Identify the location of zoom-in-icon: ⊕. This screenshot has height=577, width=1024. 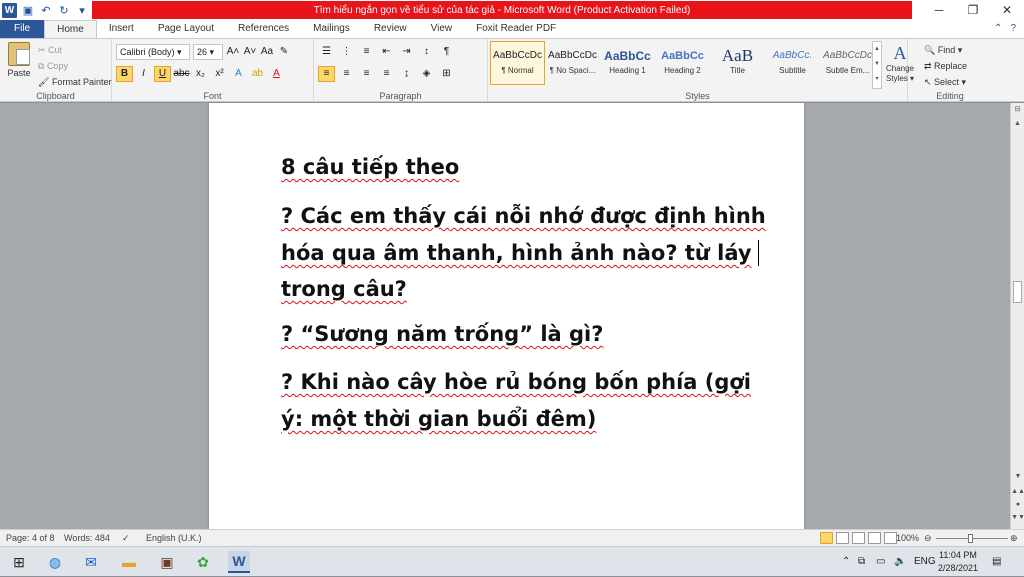
(1014, 538).